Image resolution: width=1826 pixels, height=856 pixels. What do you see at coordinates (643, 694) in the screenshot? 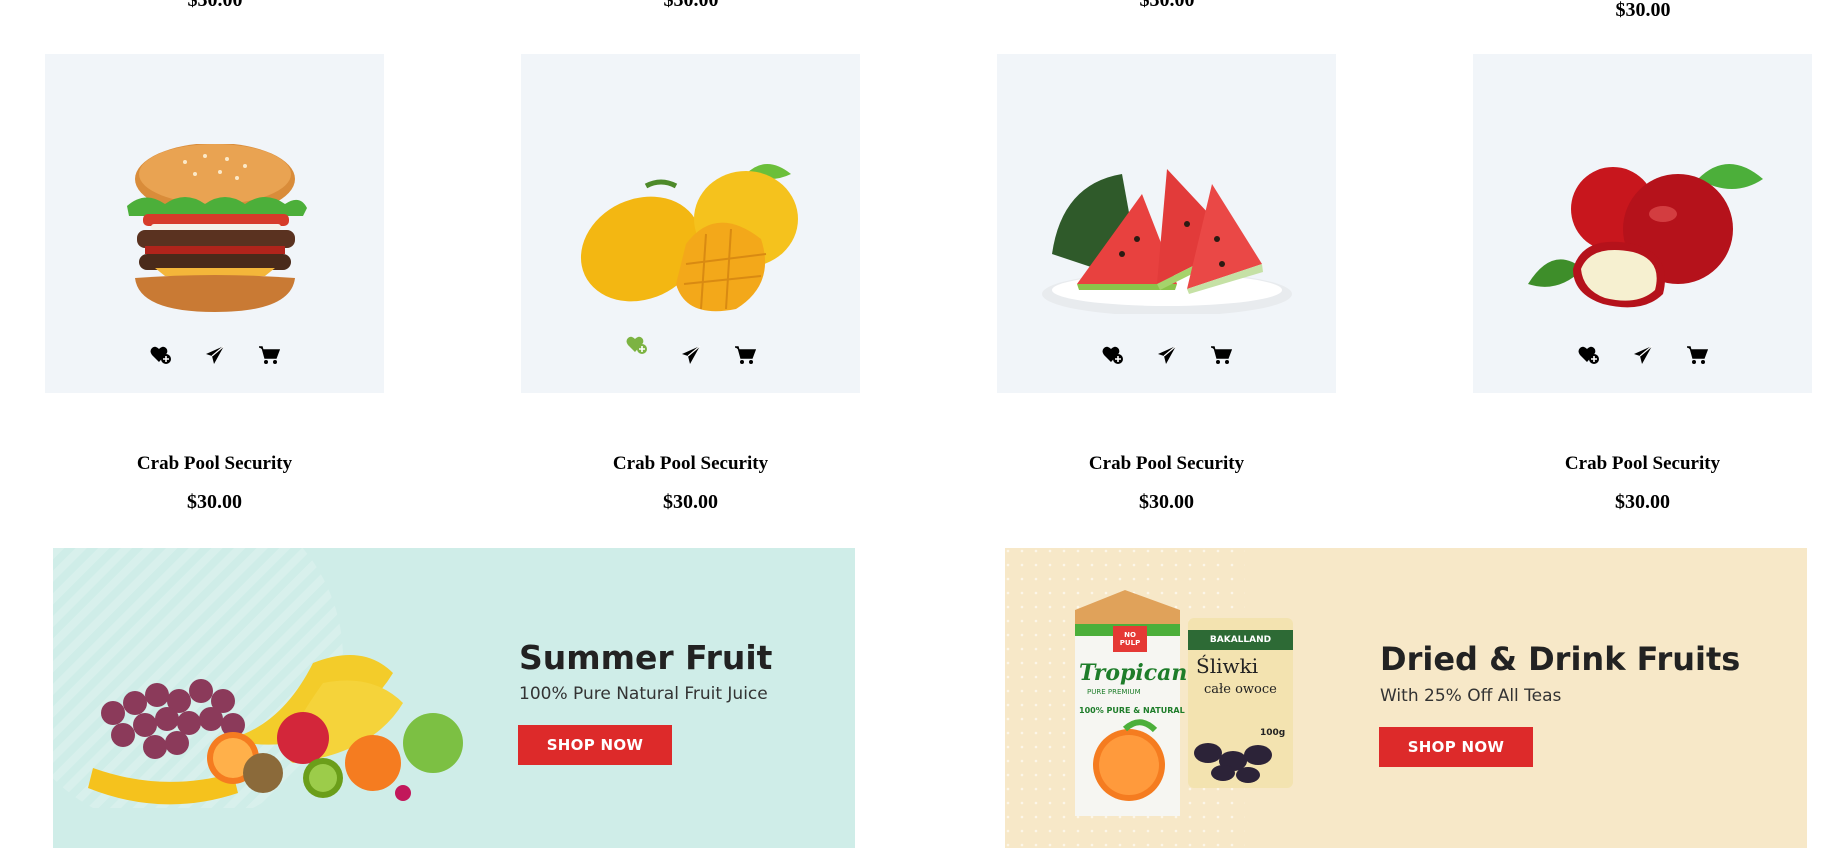
I see `banner-subheading: 100% Pure Natural Fruit Juice` at bounding box center [643, 694].